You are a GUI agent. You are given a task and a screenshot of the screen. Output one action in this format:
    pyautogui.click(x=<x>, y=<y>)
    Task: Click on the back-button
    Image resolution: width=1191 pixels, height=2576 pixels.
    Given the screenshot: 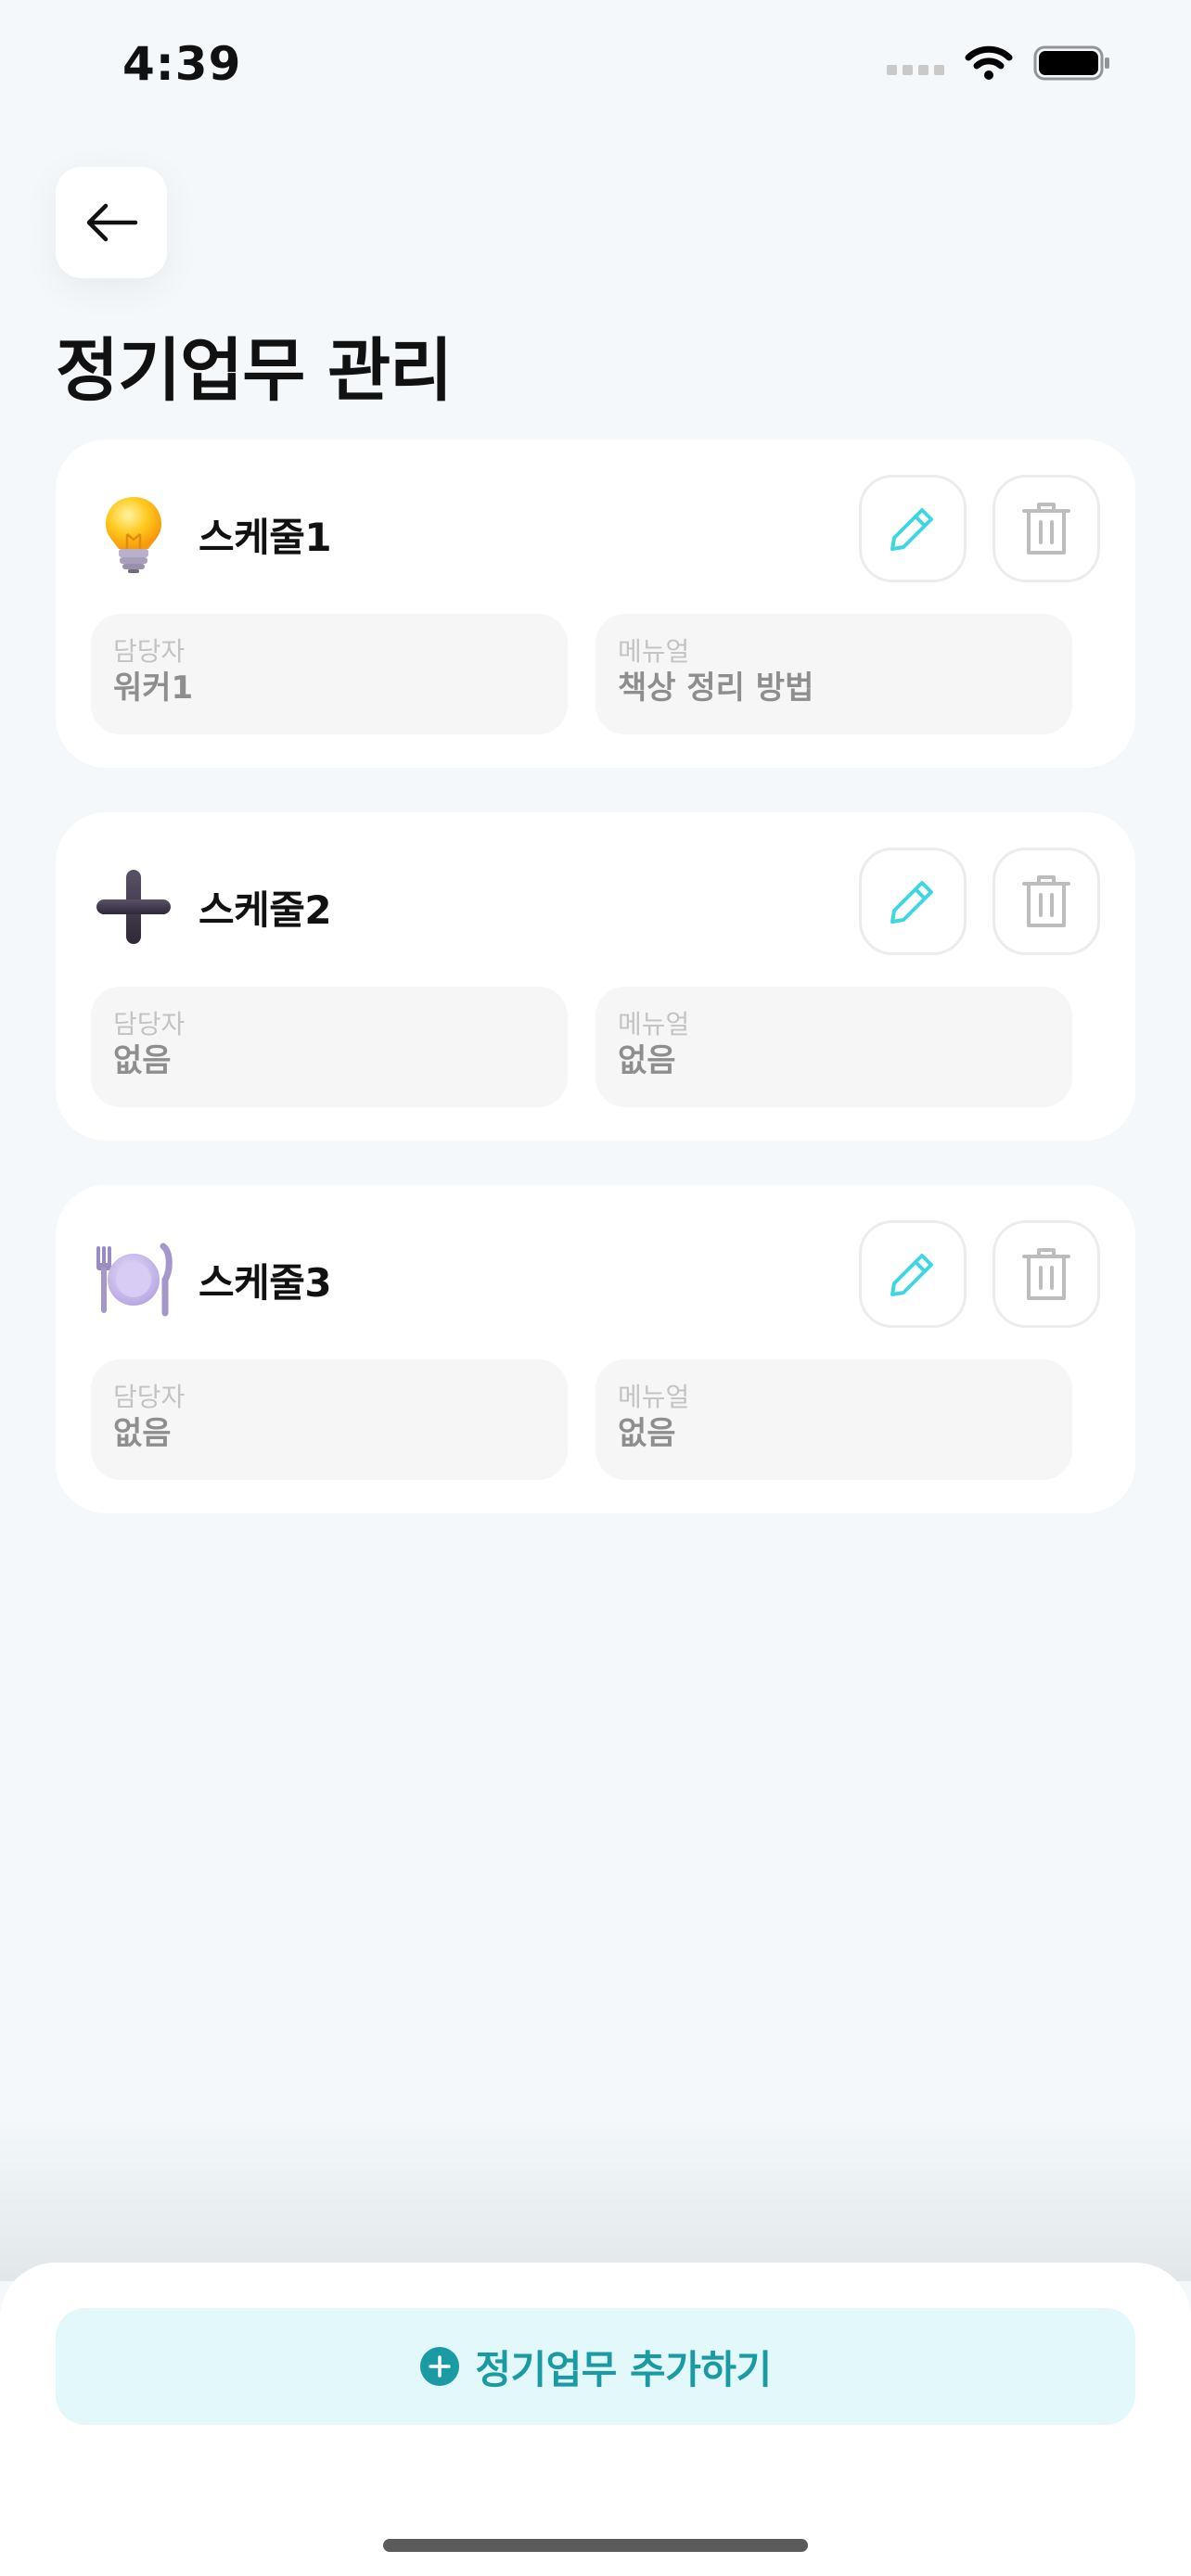 What is the action you would take?
    pyautogui.click(x=111, y=222)
    